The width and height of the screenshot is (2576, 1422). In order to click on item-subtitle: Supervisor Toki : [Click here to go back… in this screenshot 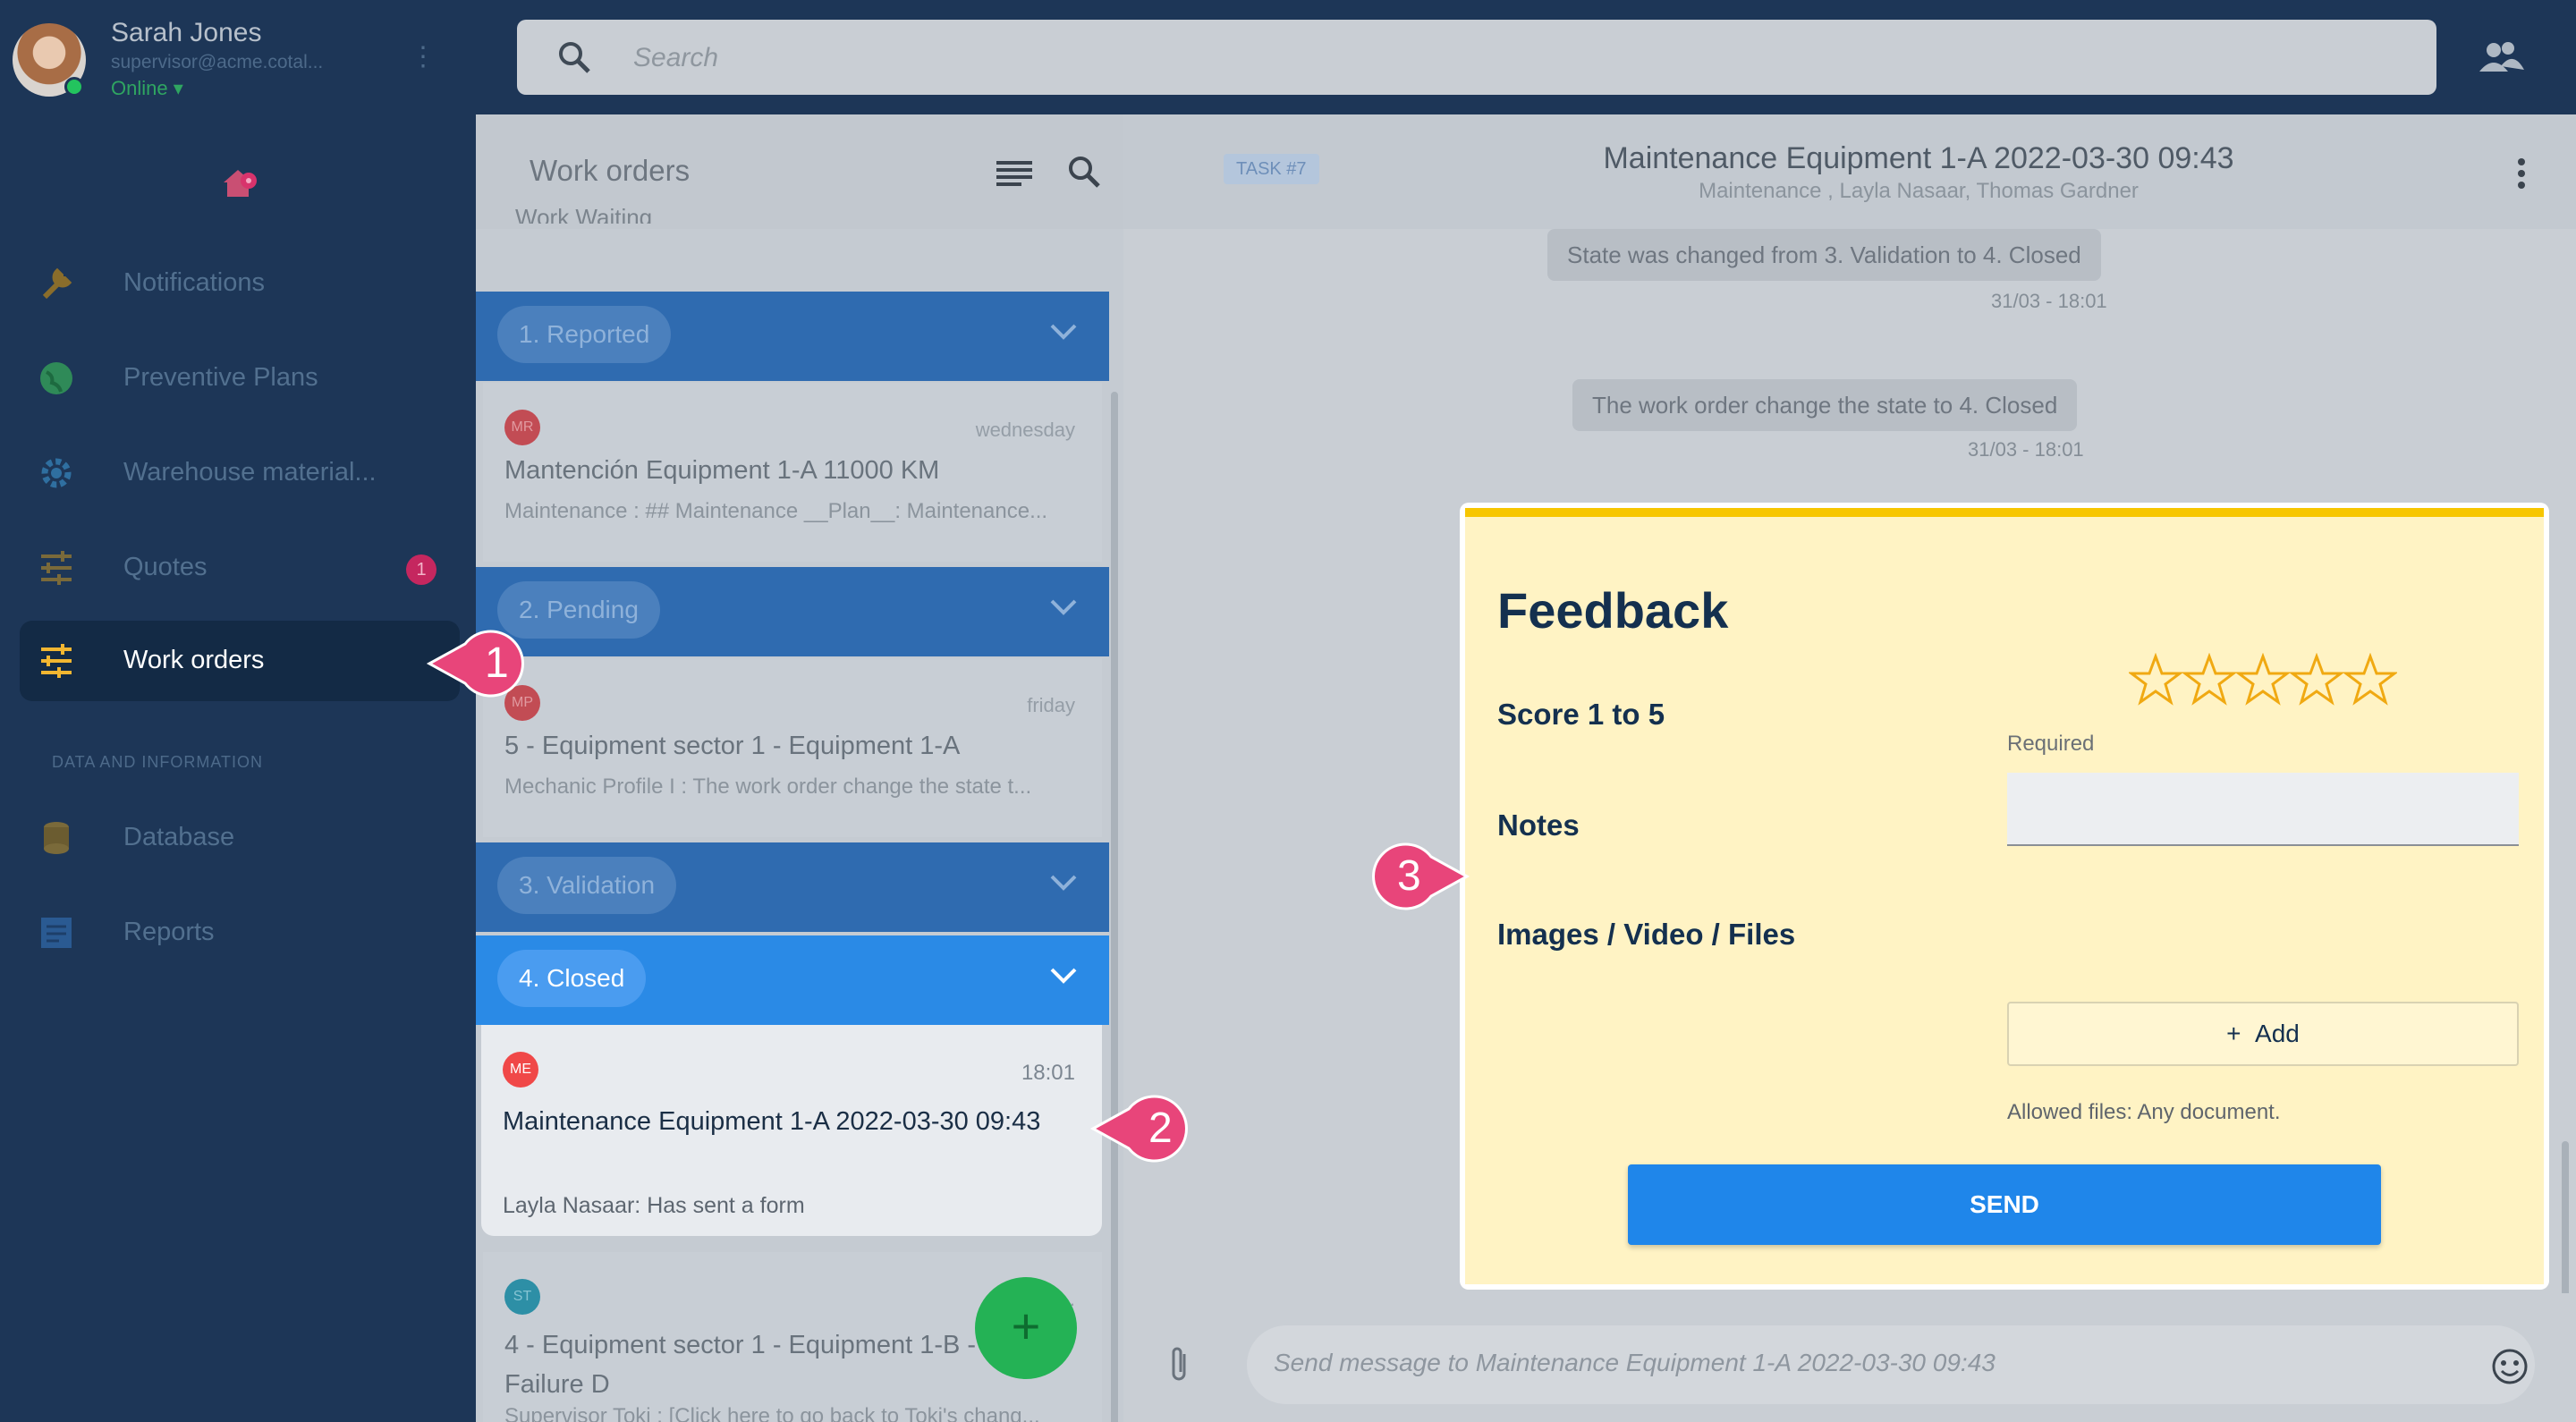, I will do `click(772, 1413)`.